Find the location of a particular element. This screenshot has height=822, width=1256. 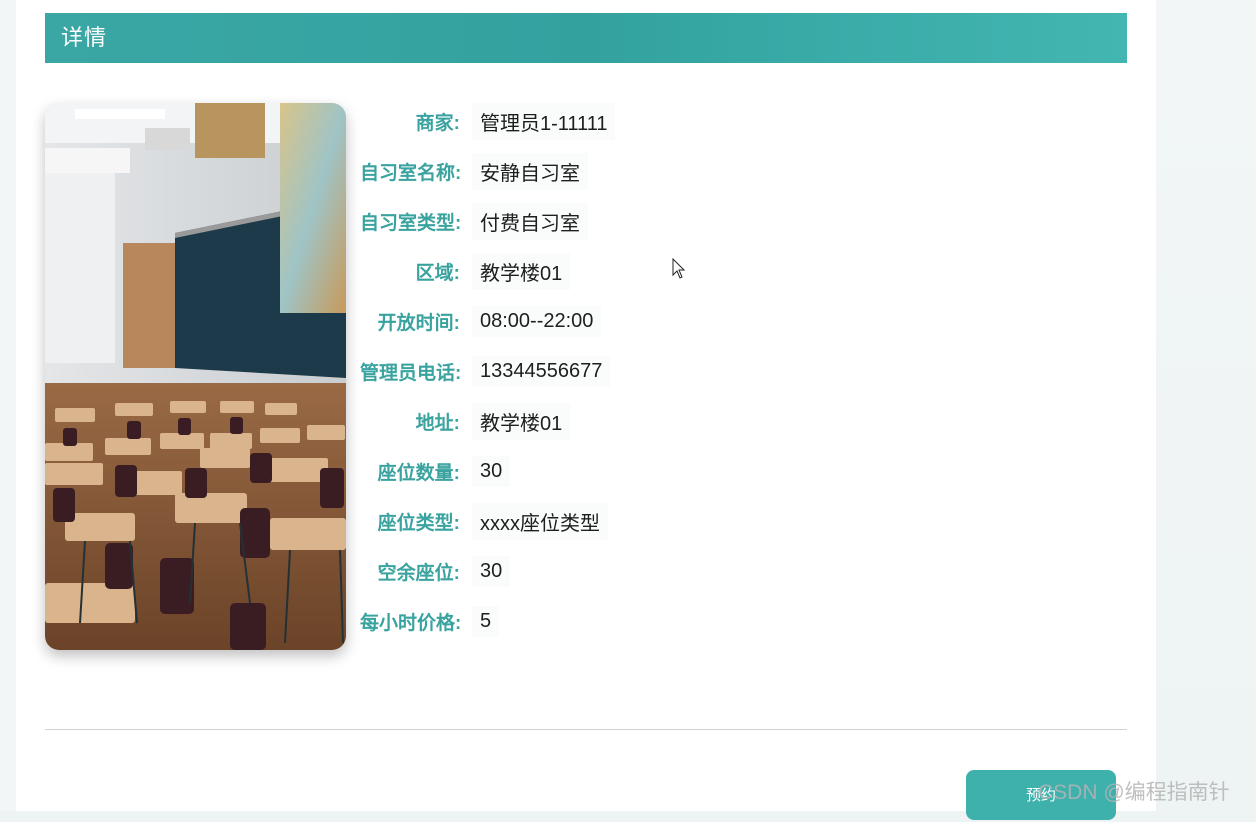

detail-header: 详情 is located at coordinates (586, 38).